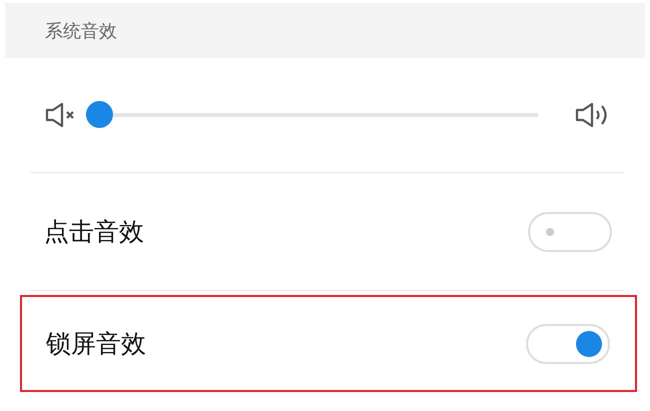 This screenshot has height=411, width=650. Describe the element at coordinates (99, 114) in the screenshot. I see `slider-thumb` at that location.